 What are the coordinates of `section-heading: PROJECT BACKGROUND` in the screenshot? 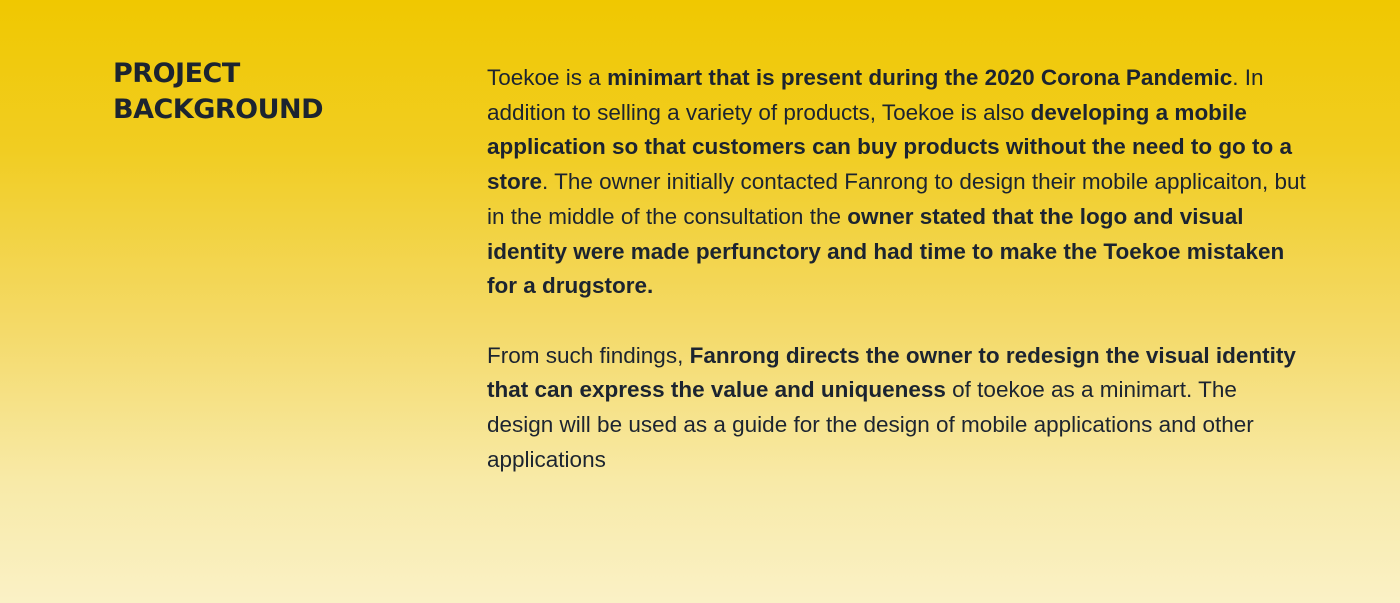 It's located at (273, 92).